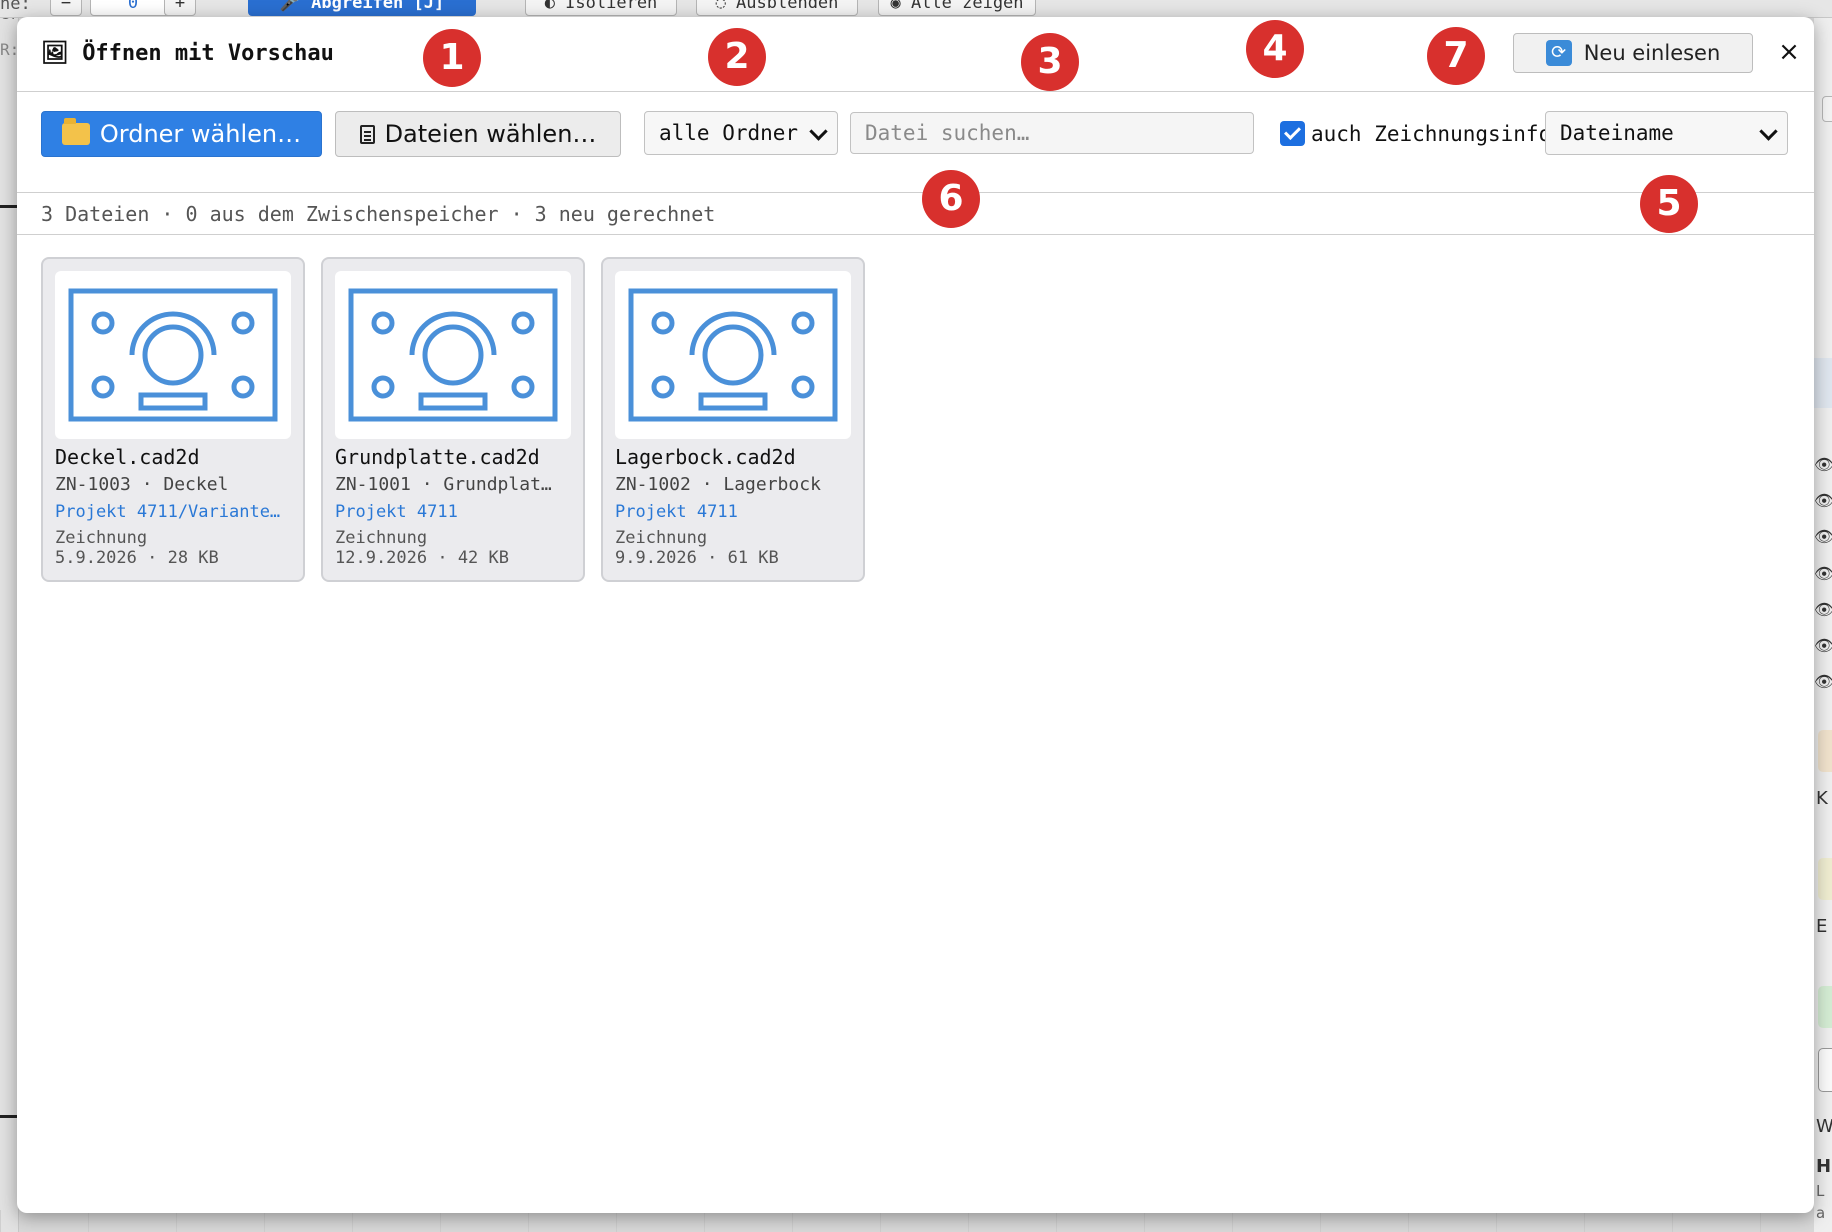 The width and height of the screenshot is (1832, 1232). What do you see at coordinates (1617, 133) in the screenshot?
I see `sort-value: Dateiname` at bounding box center [1617, 133].